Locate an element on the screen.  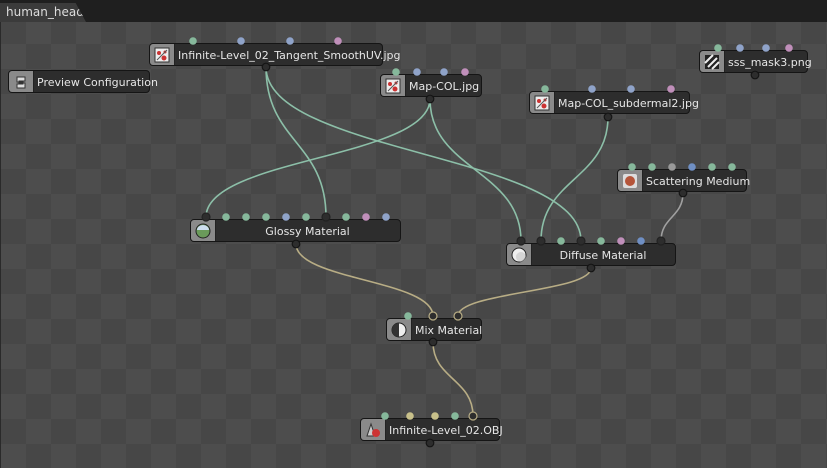
link-map_col-to-diffuse is located at coordinates (475, 170).